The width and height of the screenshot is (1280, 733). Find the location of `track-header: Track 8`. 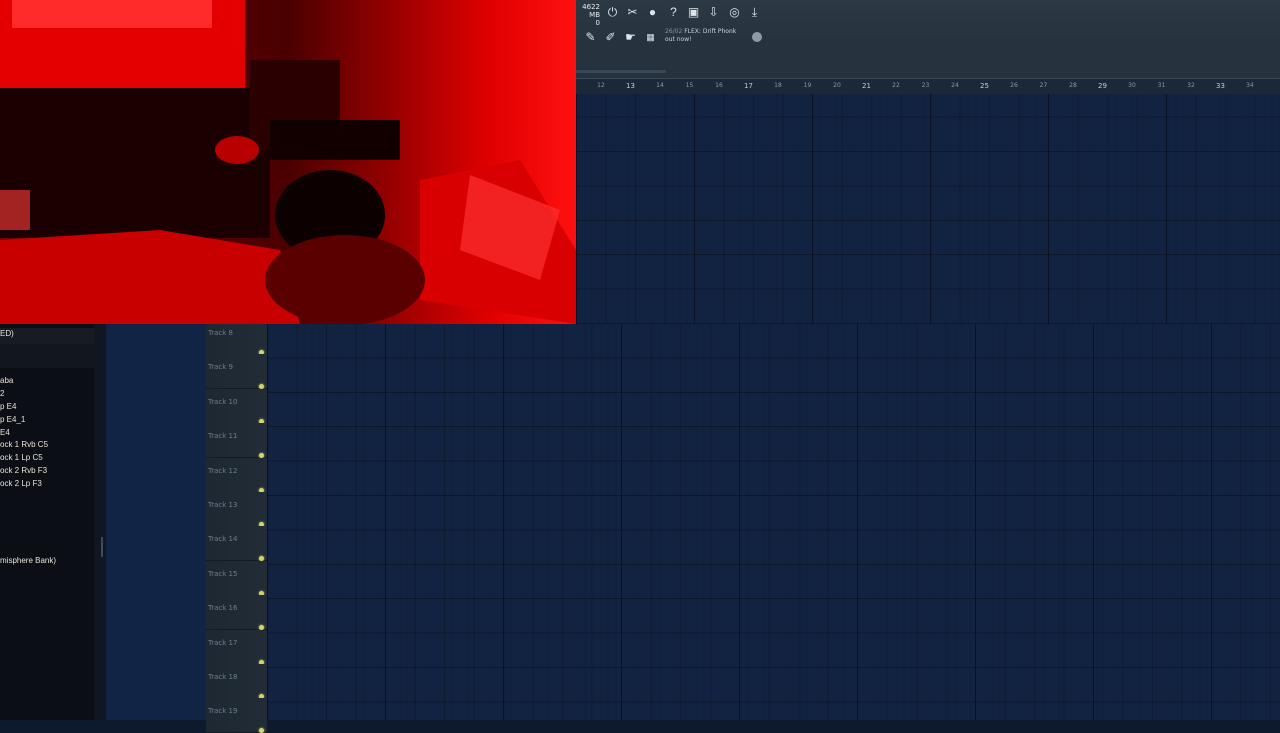

track-header: Track 8 is located at coordinates (236, 337).